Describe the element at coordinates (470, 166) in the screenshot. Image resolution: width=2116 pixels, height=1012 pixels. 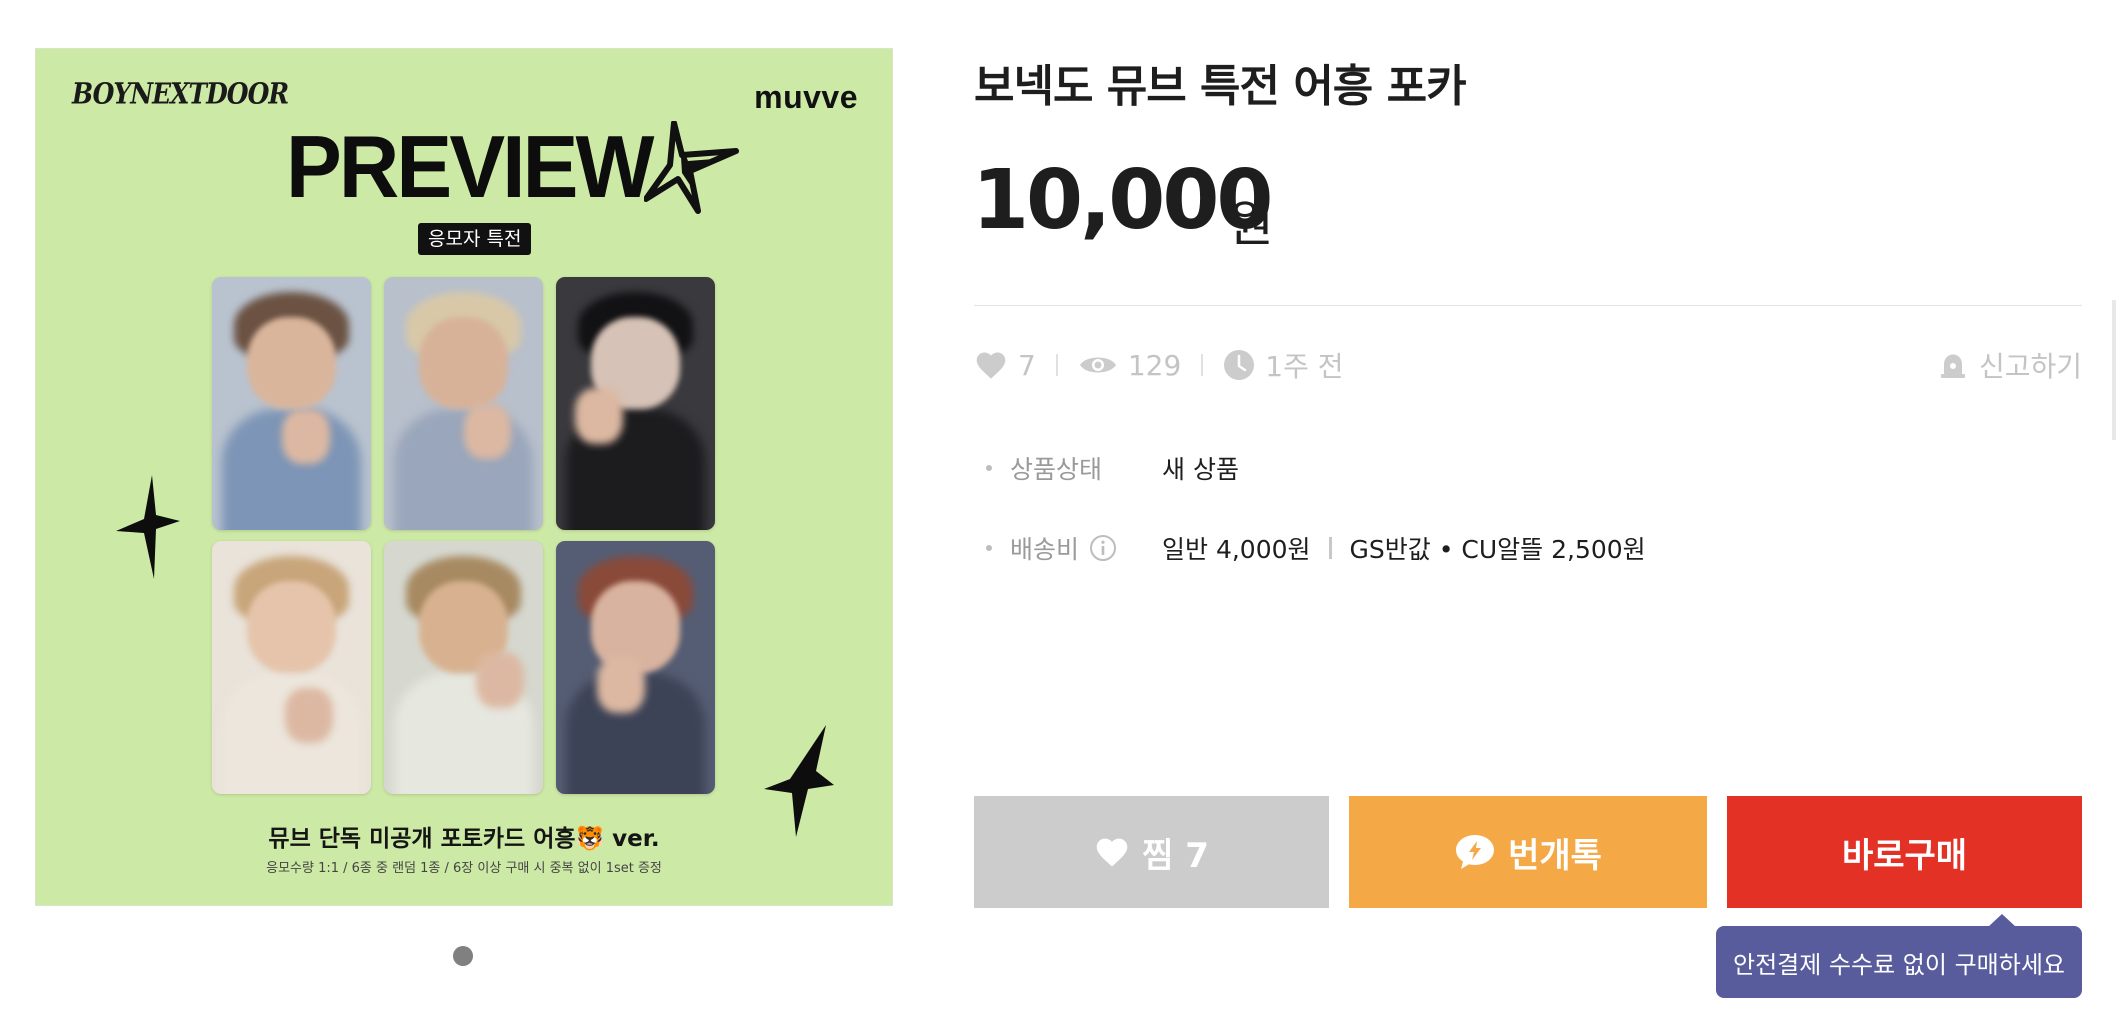
I see `preview-headline: PREVIEW` at that location.